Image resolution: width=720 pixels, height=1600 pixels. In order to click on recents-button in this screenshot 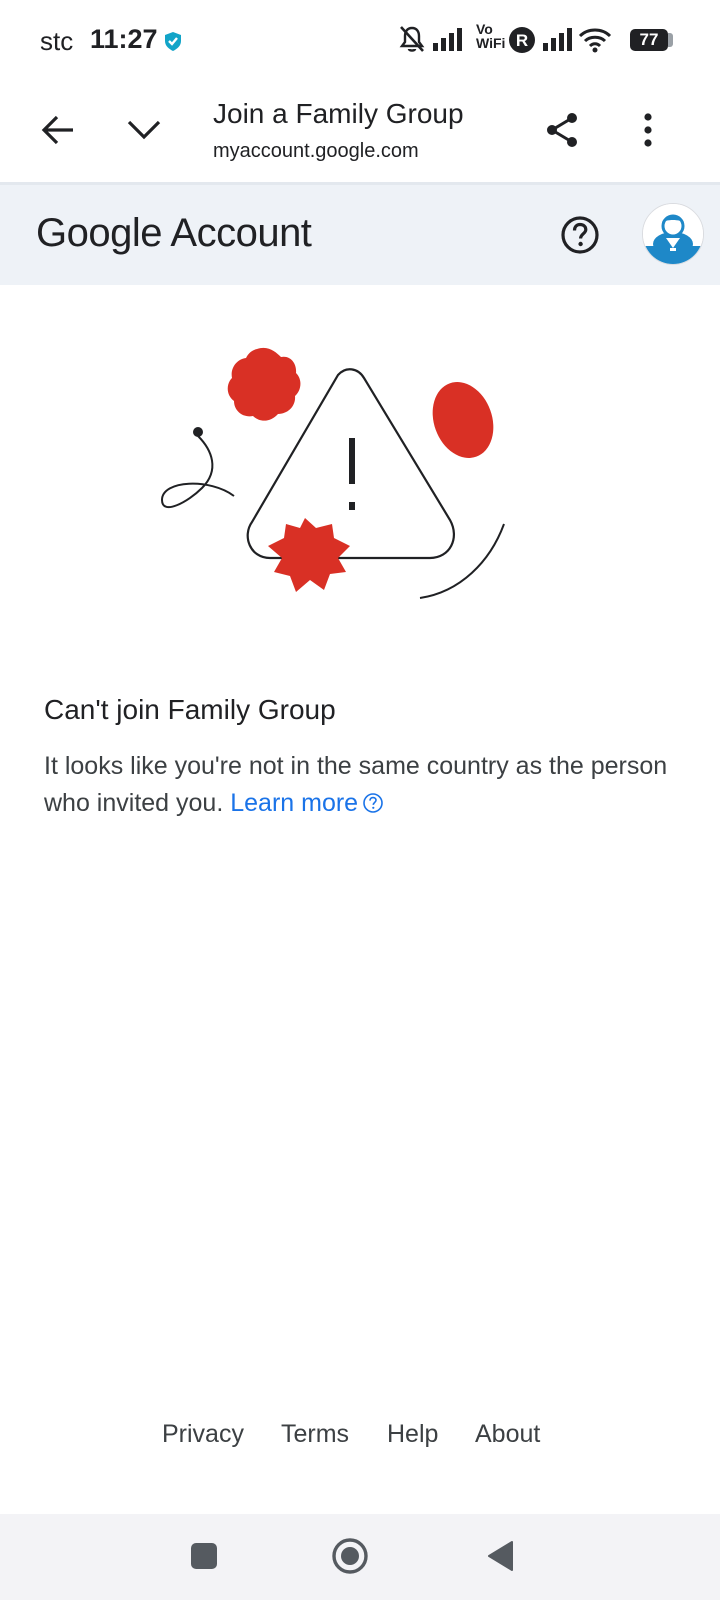, I will do `click(204, 1556)`.